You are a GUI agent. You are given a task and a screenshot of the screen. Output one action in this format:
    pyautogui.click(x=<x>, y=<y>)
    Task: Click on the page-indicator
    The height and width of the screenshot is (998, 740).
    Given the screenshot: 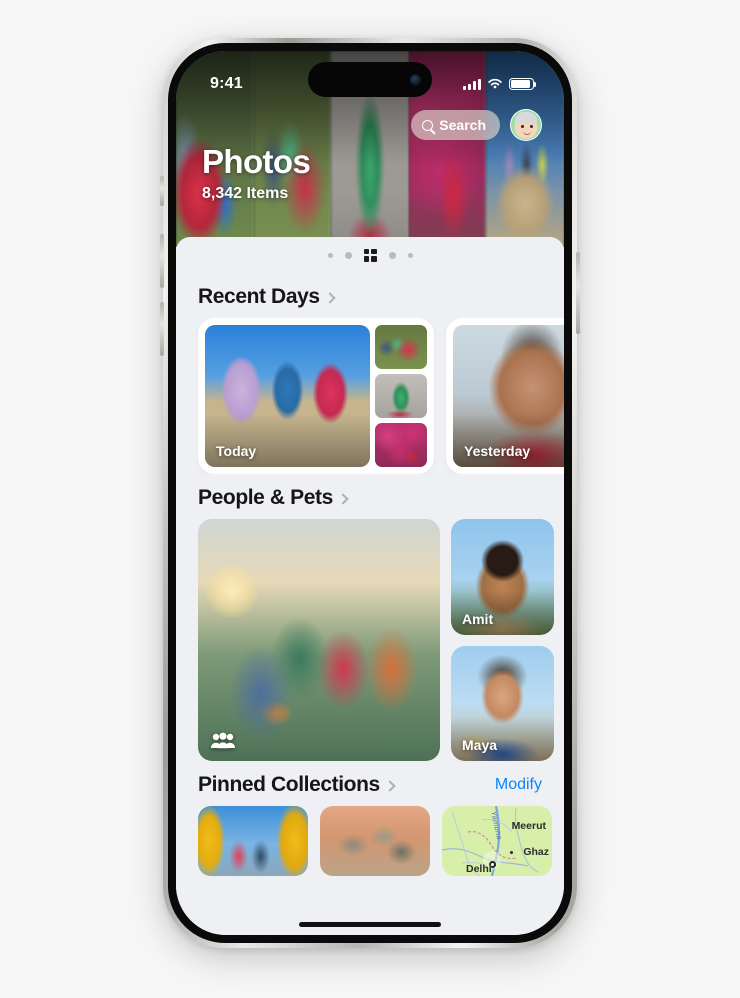 What is the action you would take?
    pyautogui.click(x=370, y=255)
    